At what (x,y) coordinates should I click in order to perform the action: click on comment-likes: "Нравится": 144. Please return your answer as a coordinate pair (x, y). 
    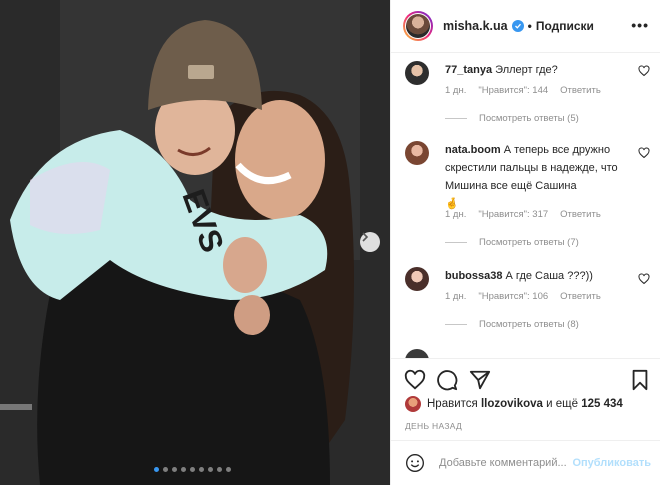
    Looking at the image, I should click on (513, 90).